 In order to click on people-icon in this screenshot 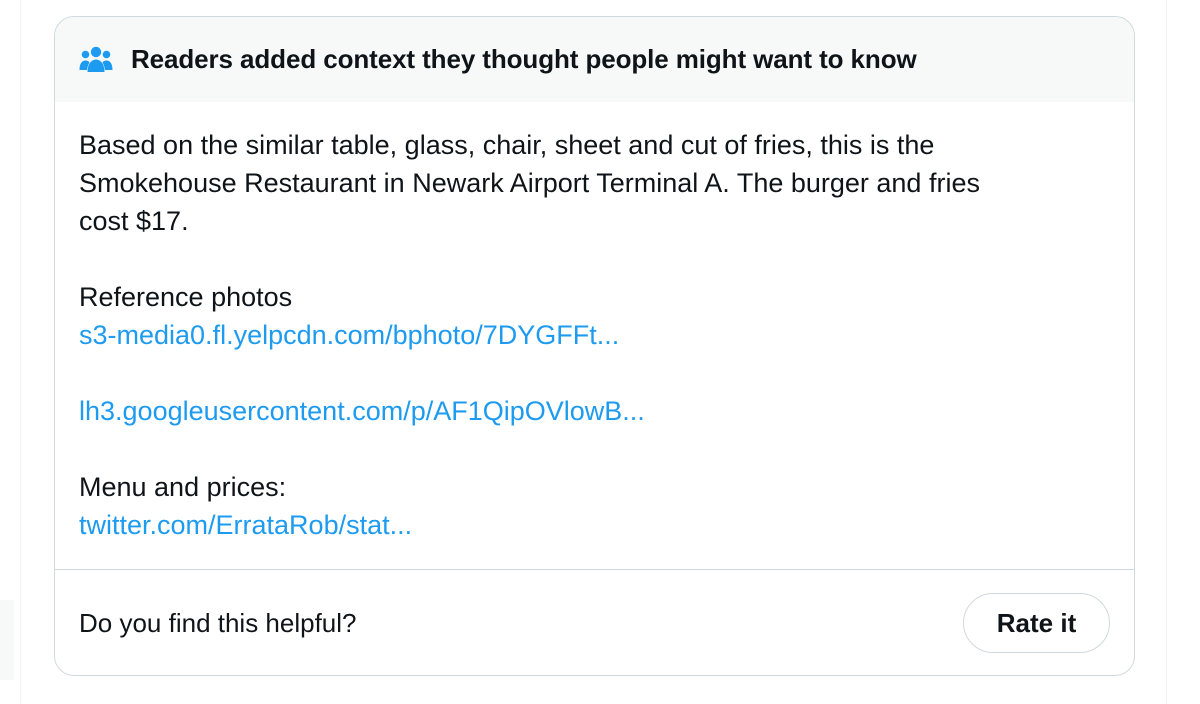, I will do `click(96, 60)`.